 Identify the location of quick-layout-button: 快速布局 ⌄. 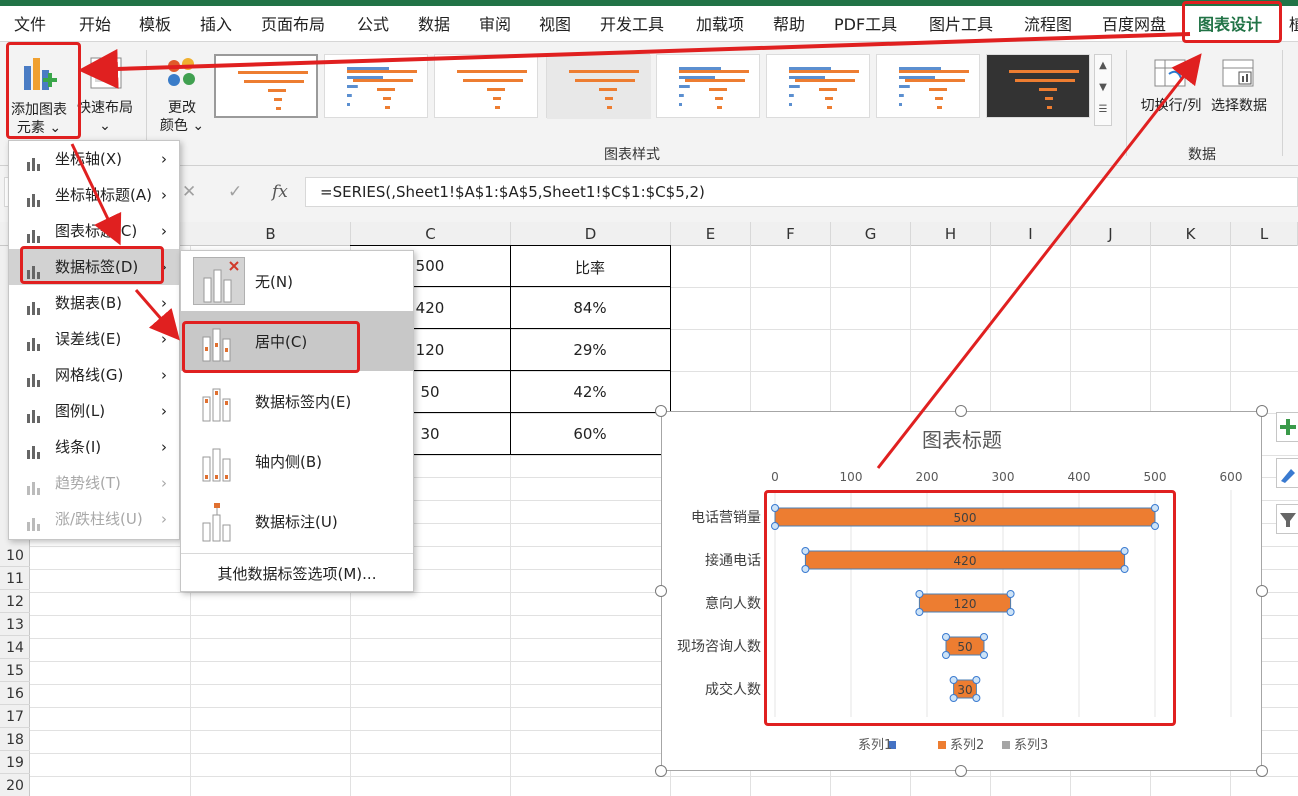
(105, 90).